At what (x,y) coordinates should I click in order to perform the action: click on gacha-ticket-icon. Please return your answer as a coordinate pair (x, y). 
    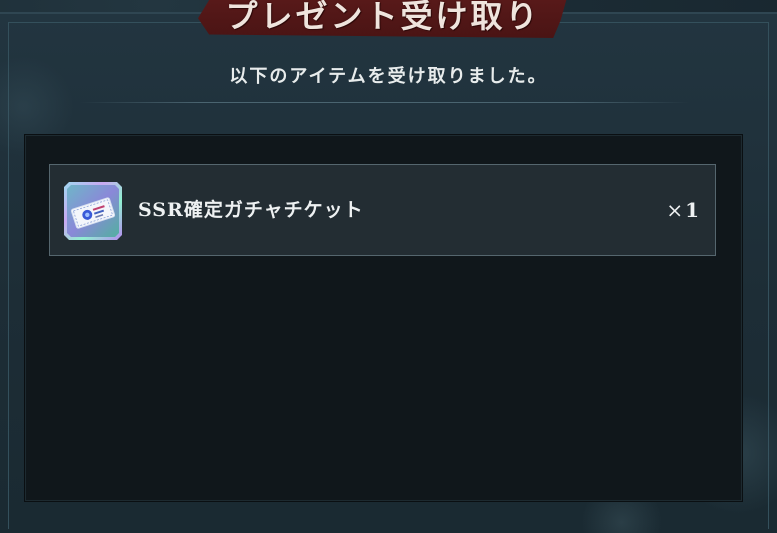
    Looking at the image, I should click on (93, 211).